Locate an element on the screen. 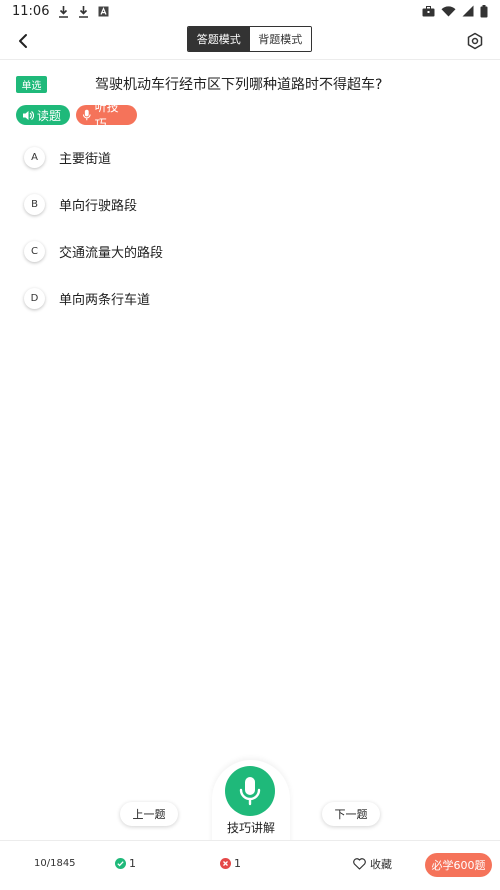 The image size is (500, 890). question-type-badge: 单选 is located at coordinates (31, 84).